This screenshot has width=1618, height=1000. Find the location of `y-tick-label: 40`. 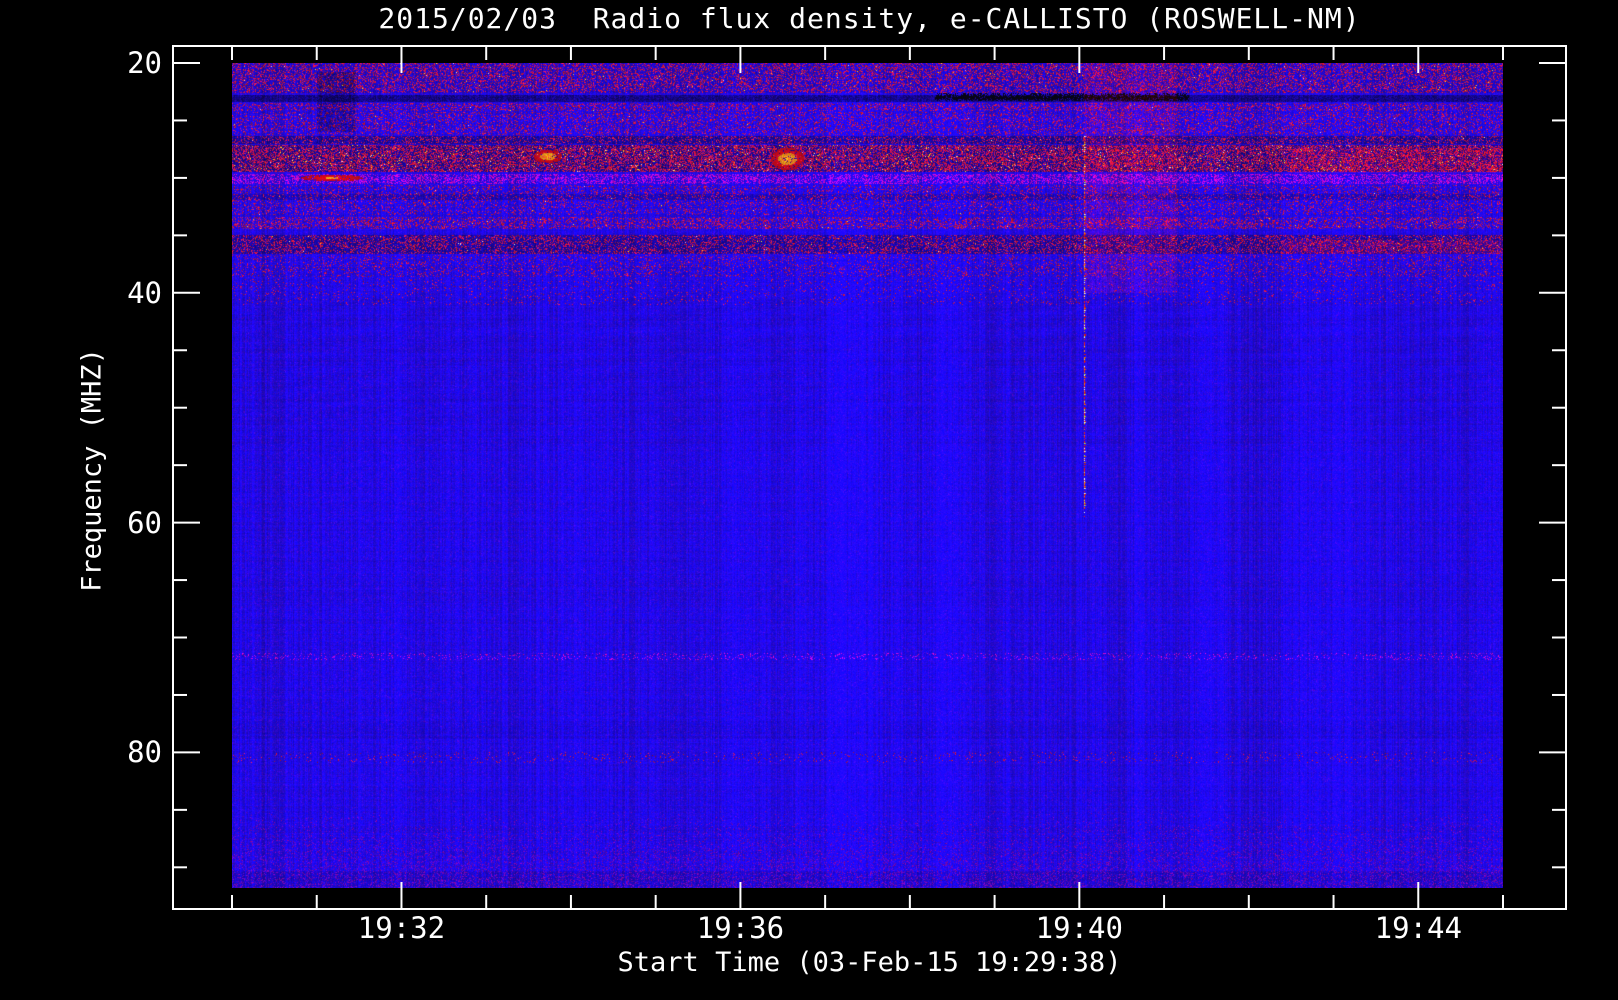

y-tick-label: 40 is located at coordinates (144, 292).